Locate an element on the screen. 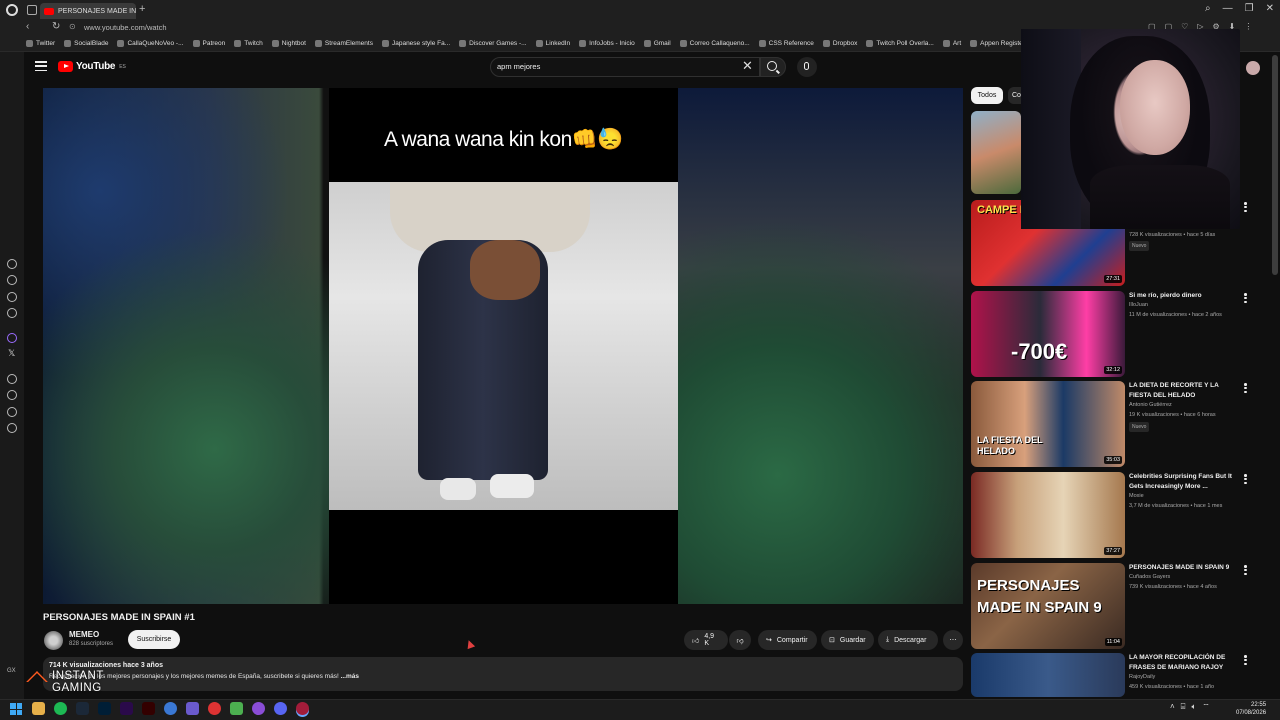 The height and width of the screenshot is (720, 1280). tray-chevron-icon: ˄ is located at coordinates (1172, 707).